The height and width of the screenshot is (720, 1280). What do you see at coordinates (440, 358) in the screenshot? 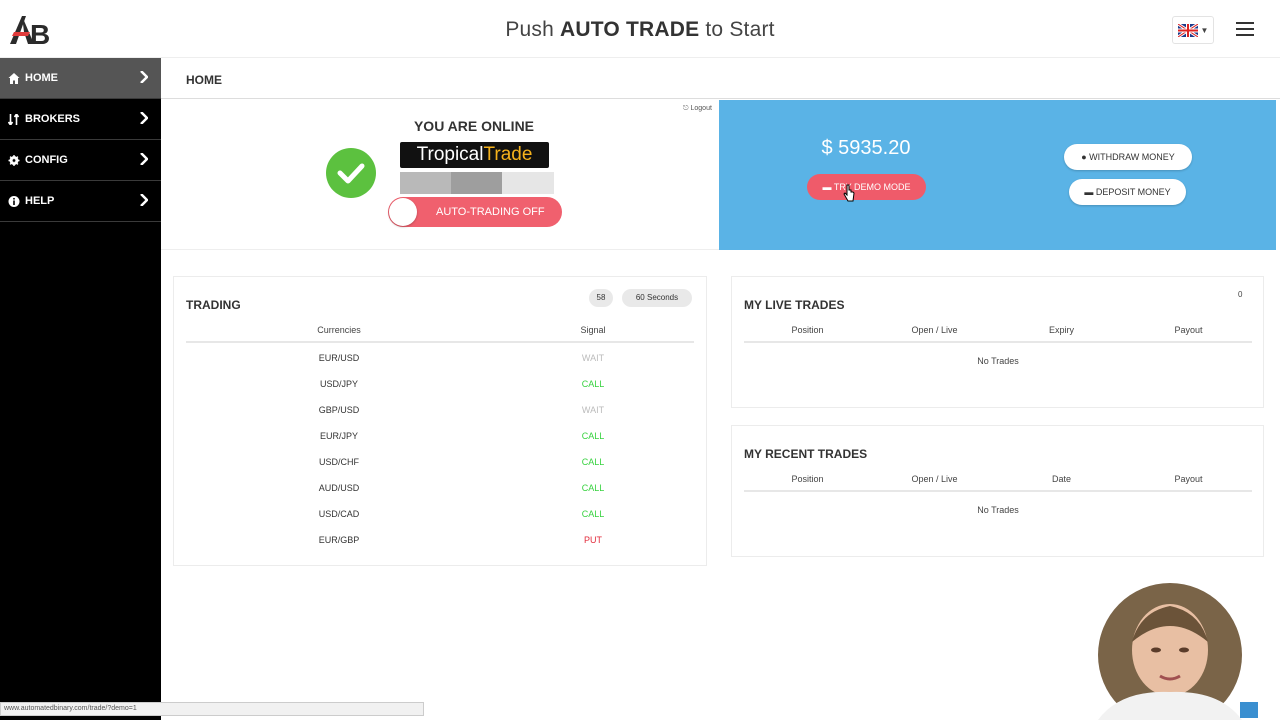
I see `table-row: EUR/USD WAIT` at bounding box center [440, 358].